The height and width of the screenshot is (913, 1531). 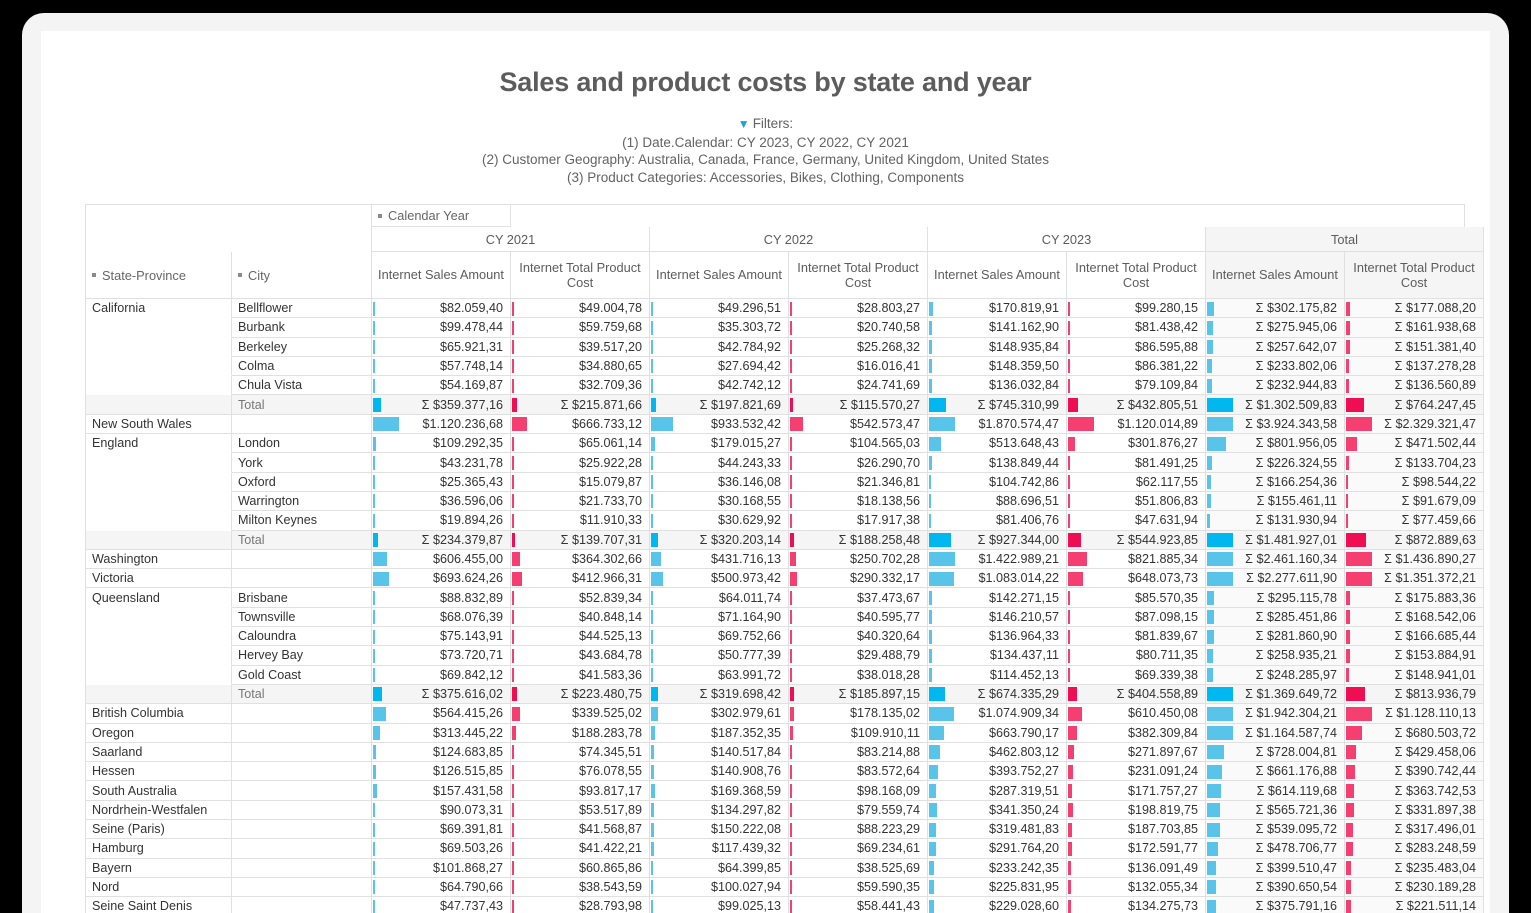 I want to click on row-label-city: Gold Coast, so click(x=302, y=675).